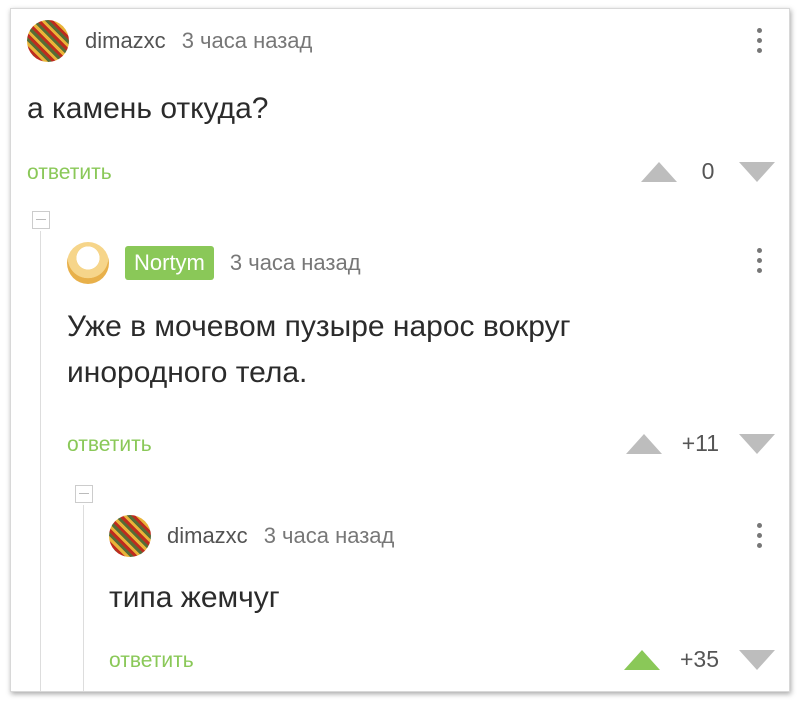  I want to click on vote-controls: 0, so click(708, 171).